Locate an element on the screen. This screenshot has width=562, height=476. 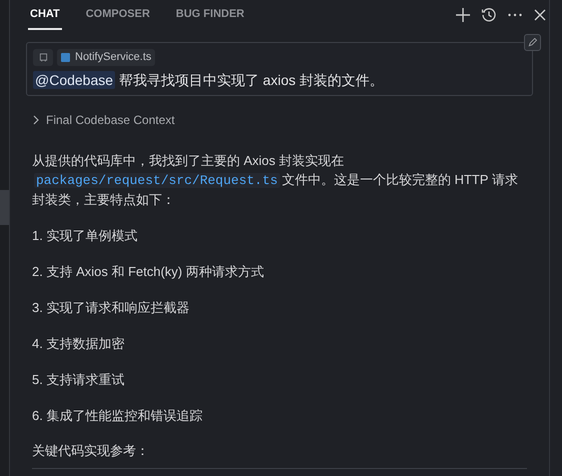
context-icon is located at coordinates (43, 57).